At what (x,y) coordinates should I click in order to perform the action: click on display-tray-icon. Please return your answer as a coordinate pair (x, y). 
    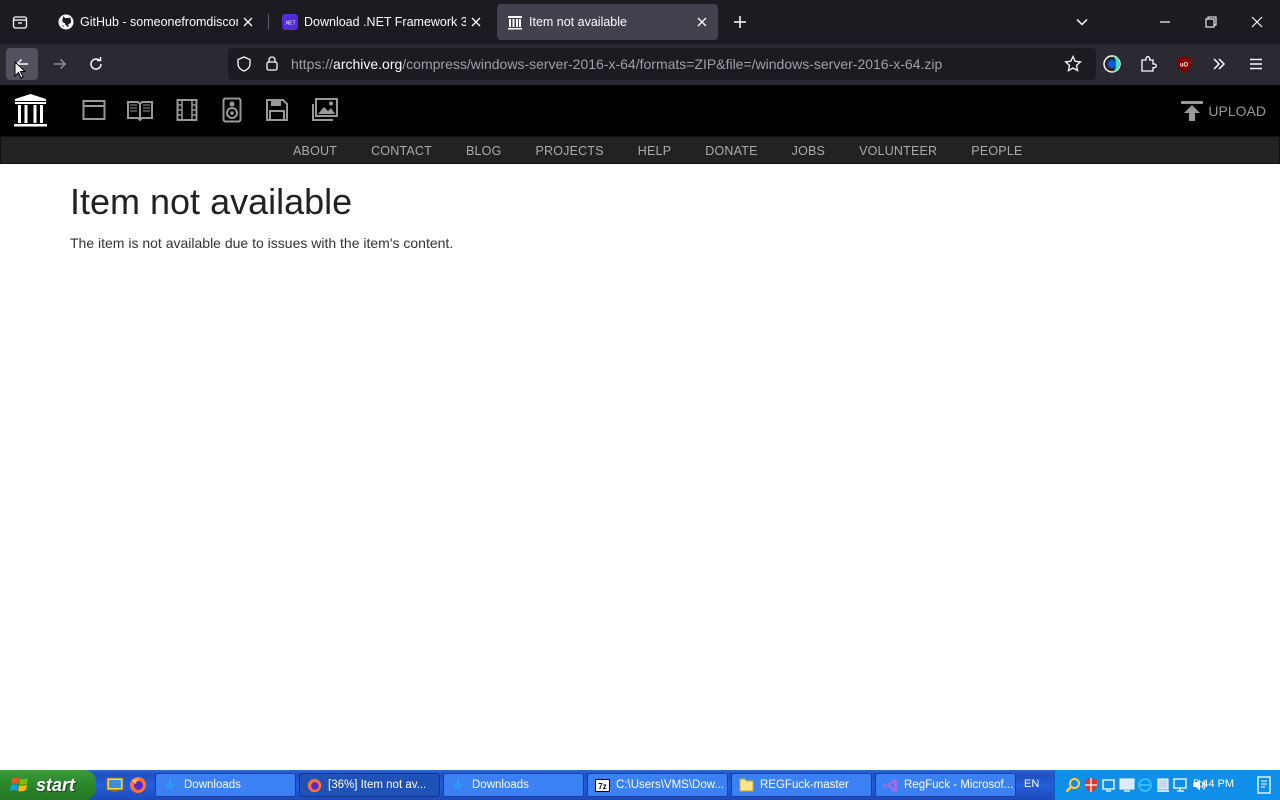
    Looking at the image, I should click on (1127, 785).